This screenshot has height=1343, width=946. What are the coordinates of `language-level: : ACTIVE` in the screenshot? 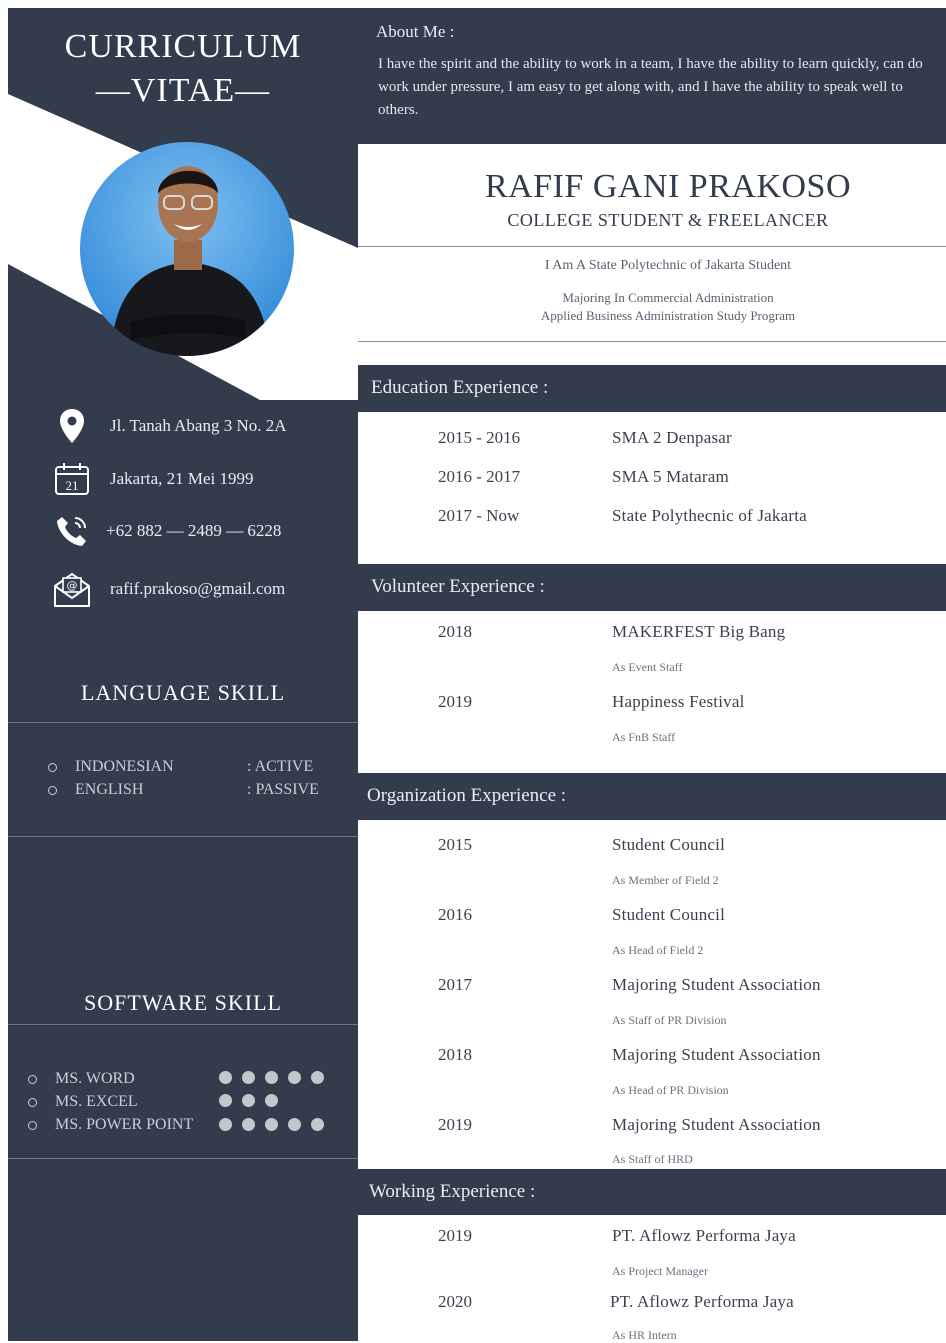 It's located at (280, 766).